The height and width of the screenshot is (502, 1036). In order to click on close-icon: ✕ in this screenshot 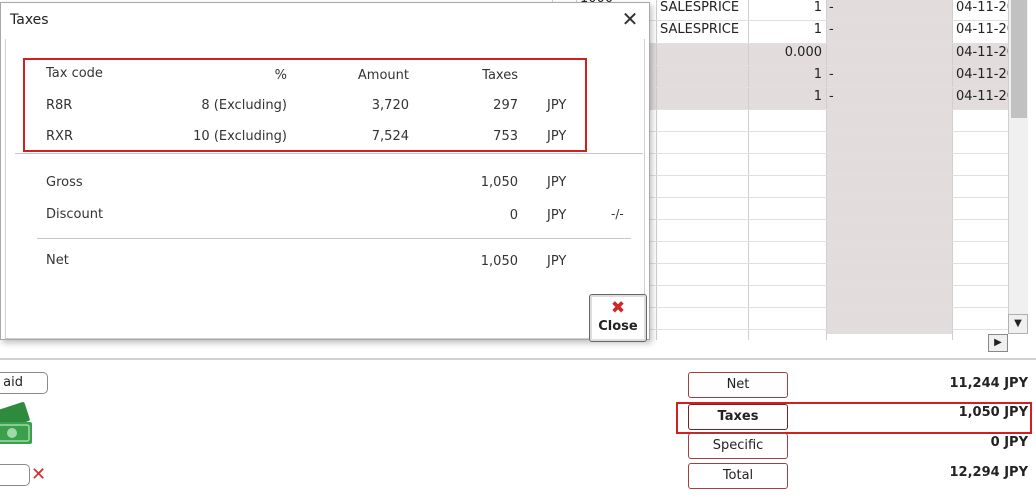, I will do `click(630, 20)`.